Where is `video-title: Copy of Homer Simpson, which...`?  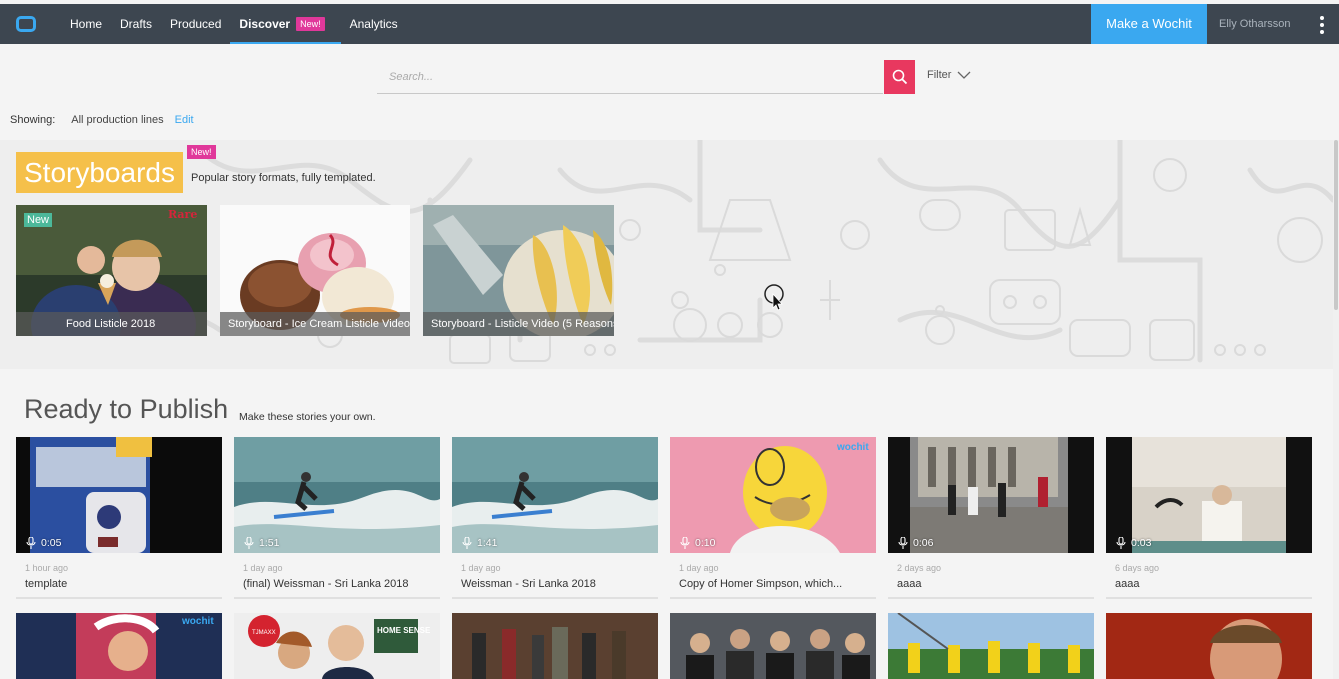 video-title: Copy of Homer Simpson, which... is located at coordinates (777, 584).